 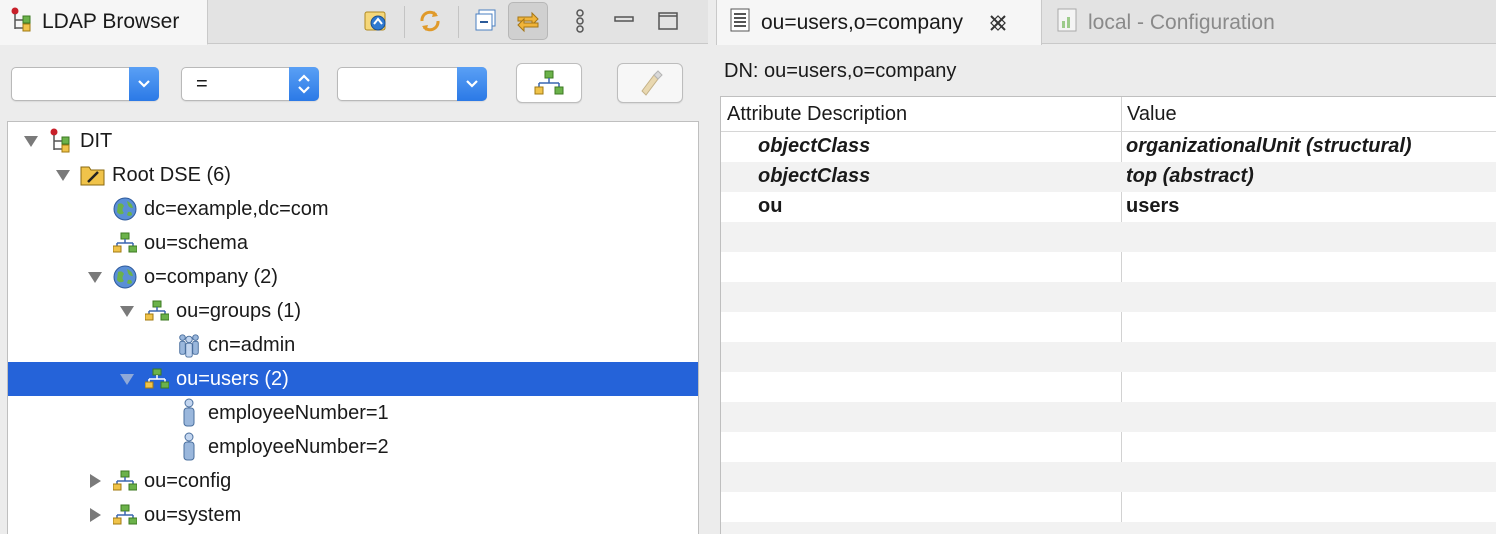 What do you see at coordinates (770, 206) in the screenshot?
I see `attribute-name: ou` at bounding box center [770, 206].